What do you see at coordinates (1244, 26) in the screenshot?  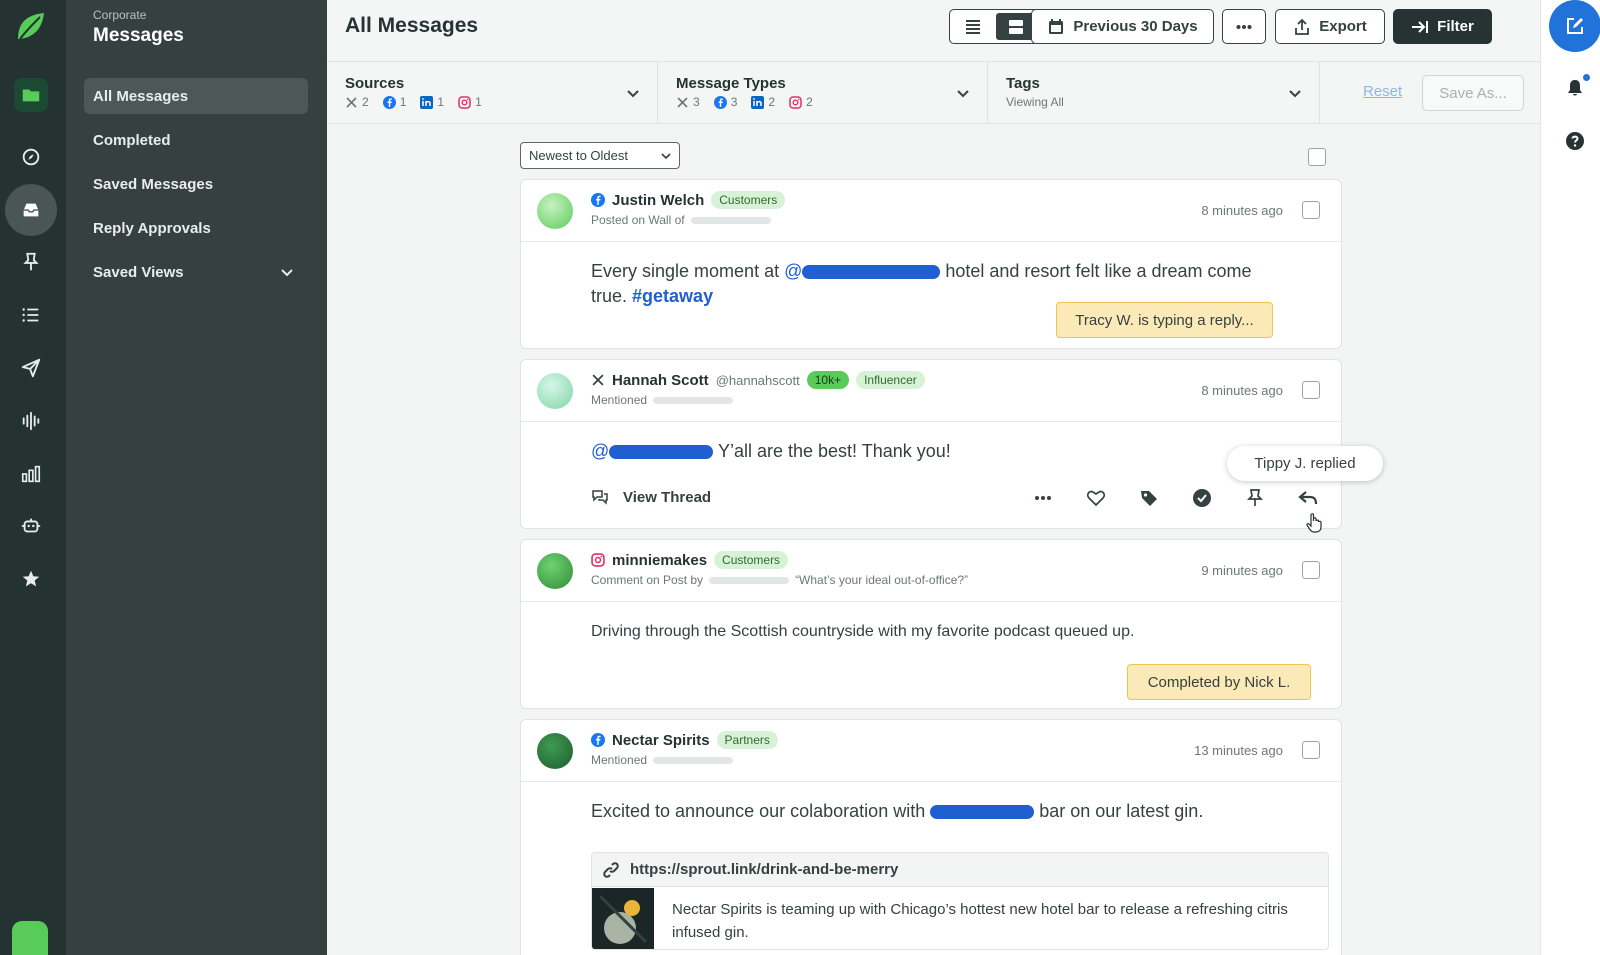 I see `more-options-button` at bounding box center [1244, 26].